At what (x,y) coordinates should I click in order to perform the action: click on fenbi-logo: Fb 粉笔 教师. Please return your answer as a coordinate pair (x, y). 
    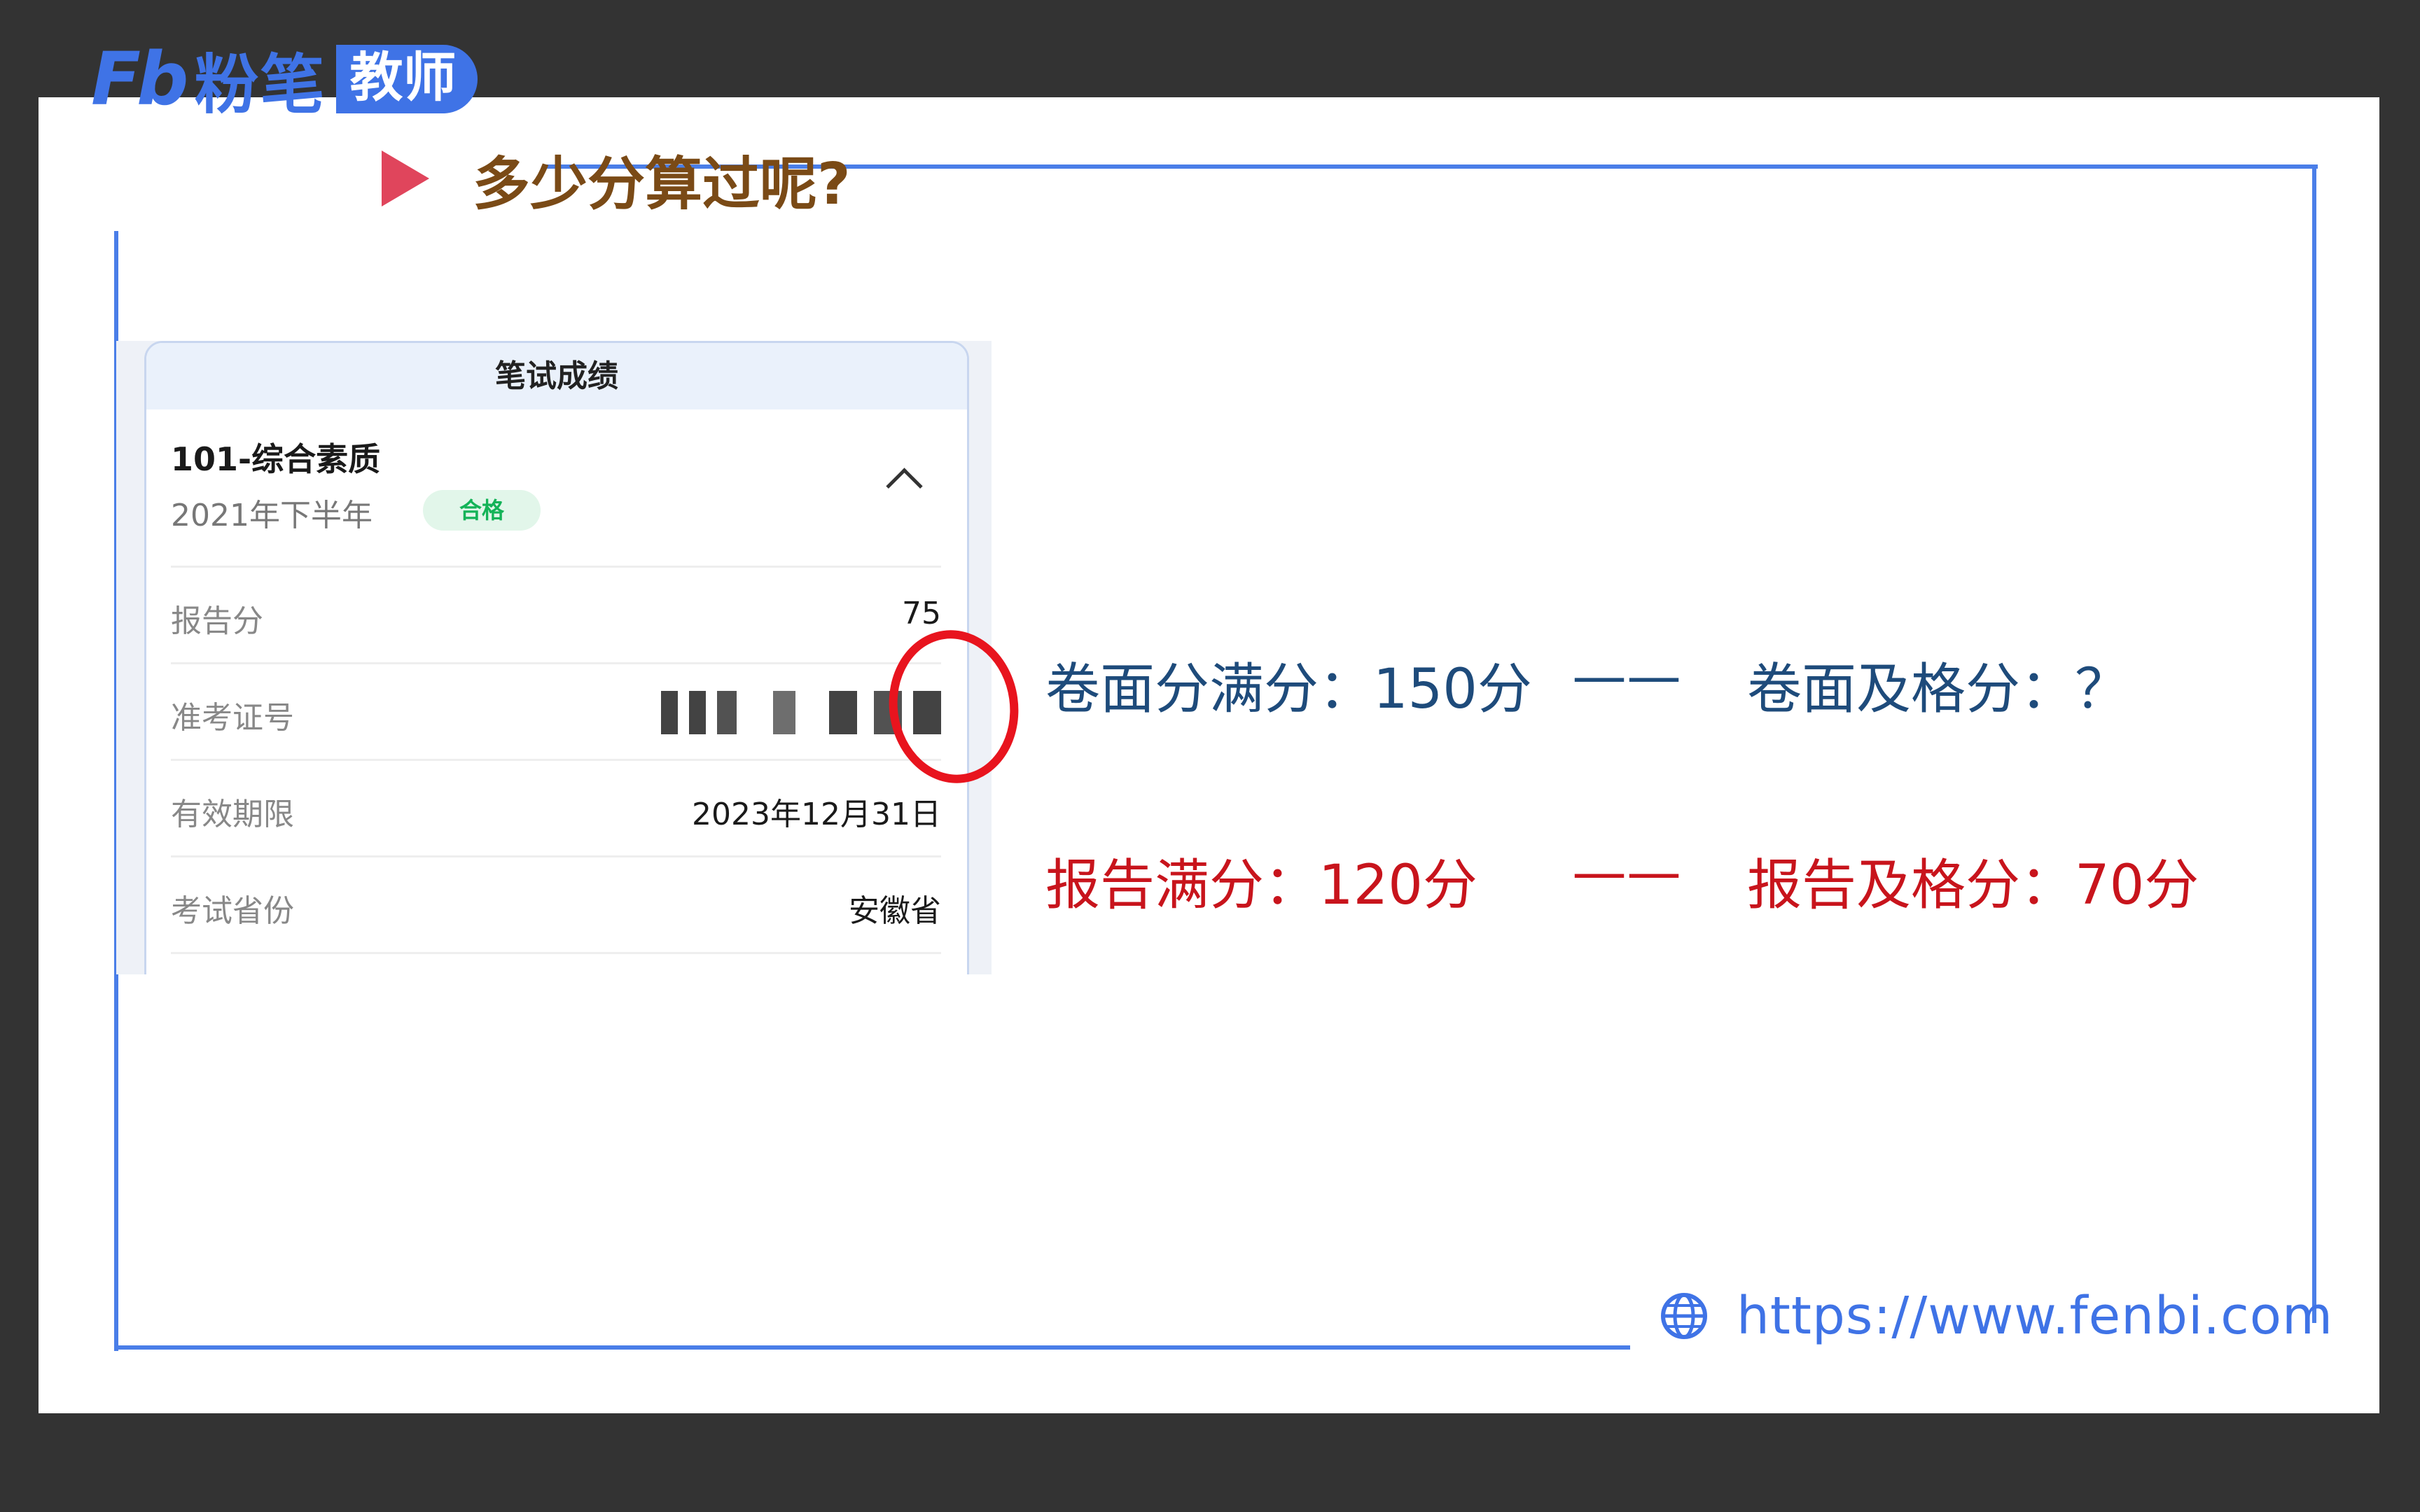
    Looking at the image, I should click on (284, 79).